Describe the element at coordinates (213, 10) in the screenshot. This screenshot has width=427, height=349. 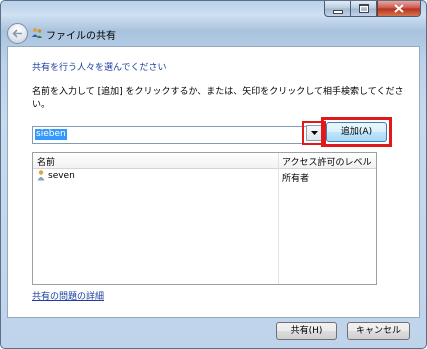
I see `title-bar` at that location.